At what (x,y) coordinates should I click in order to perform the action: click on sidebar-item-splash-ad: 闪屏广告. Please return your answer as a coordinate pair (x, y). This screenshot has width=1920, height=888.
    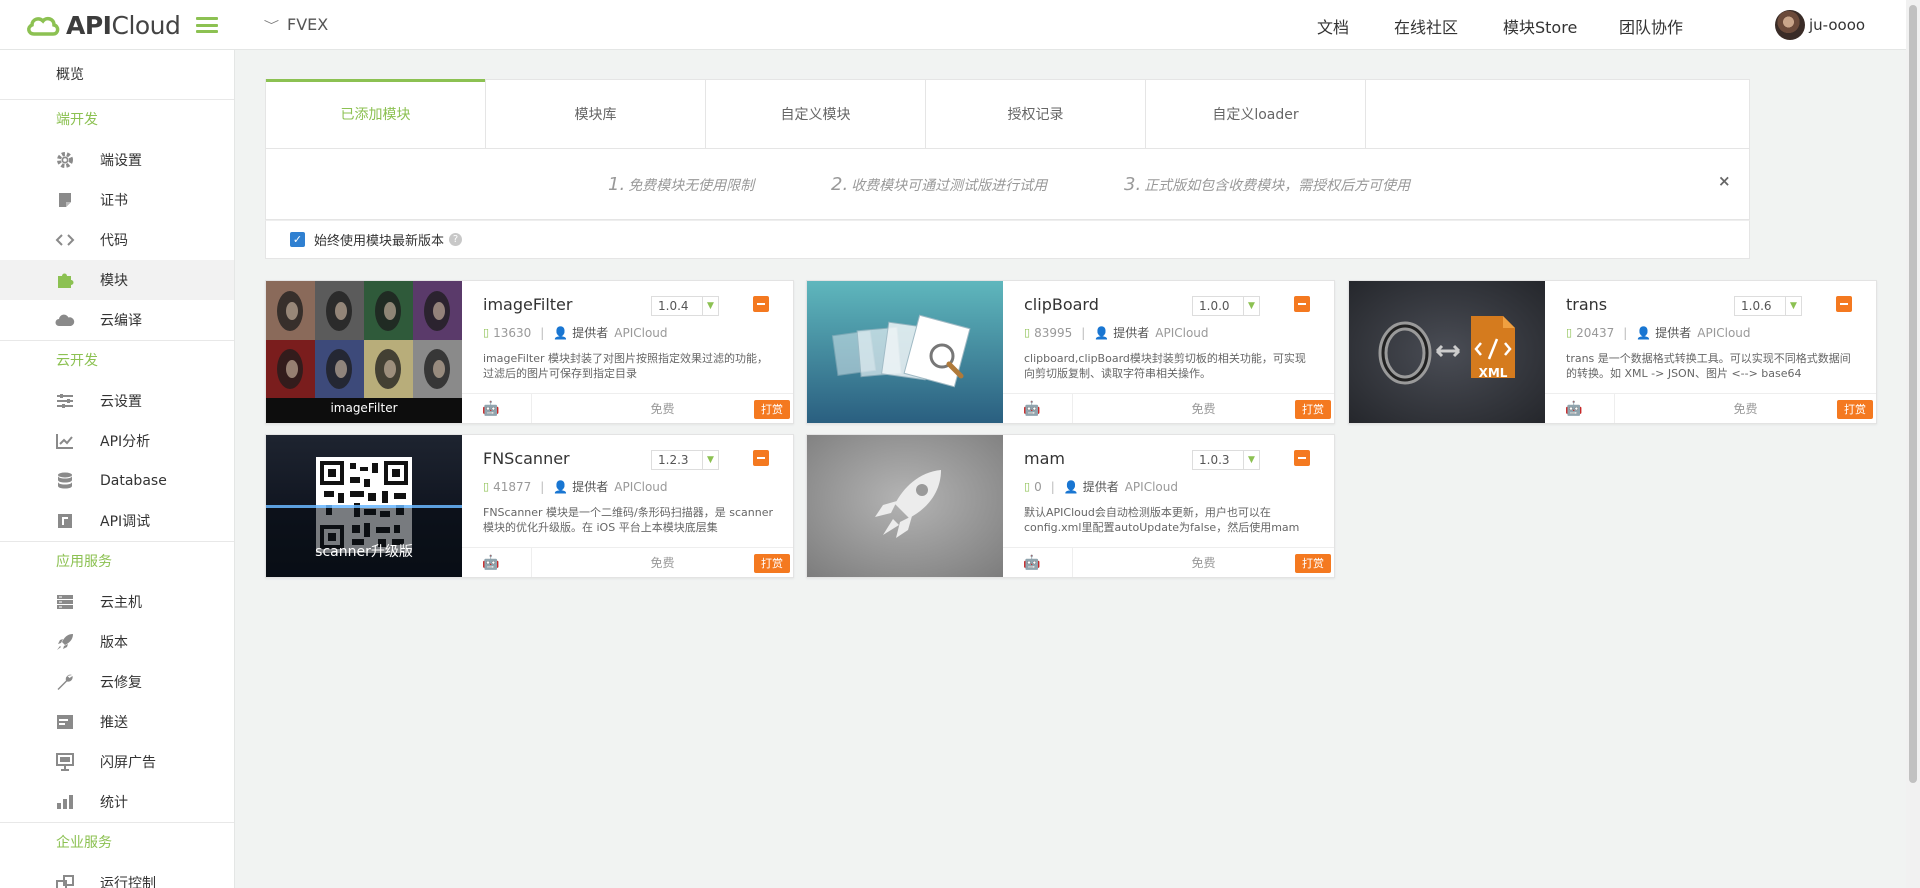
    Looking at the image, I should click on (117, 762).